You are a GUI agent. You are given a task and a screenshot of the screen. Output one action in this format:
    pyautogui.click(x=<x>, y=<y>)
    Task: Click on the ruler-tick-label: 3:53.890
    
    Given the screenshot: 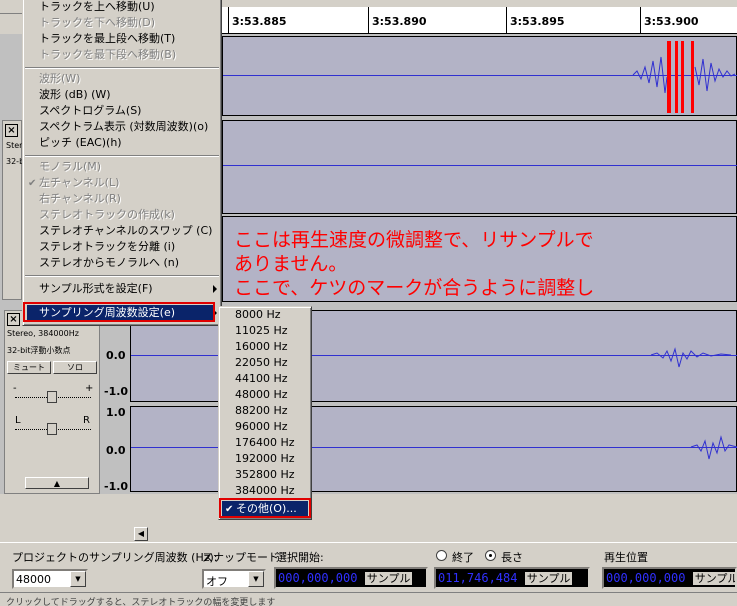 What is the action you would take?
    pyautogui.click(x=399, y=21)
    